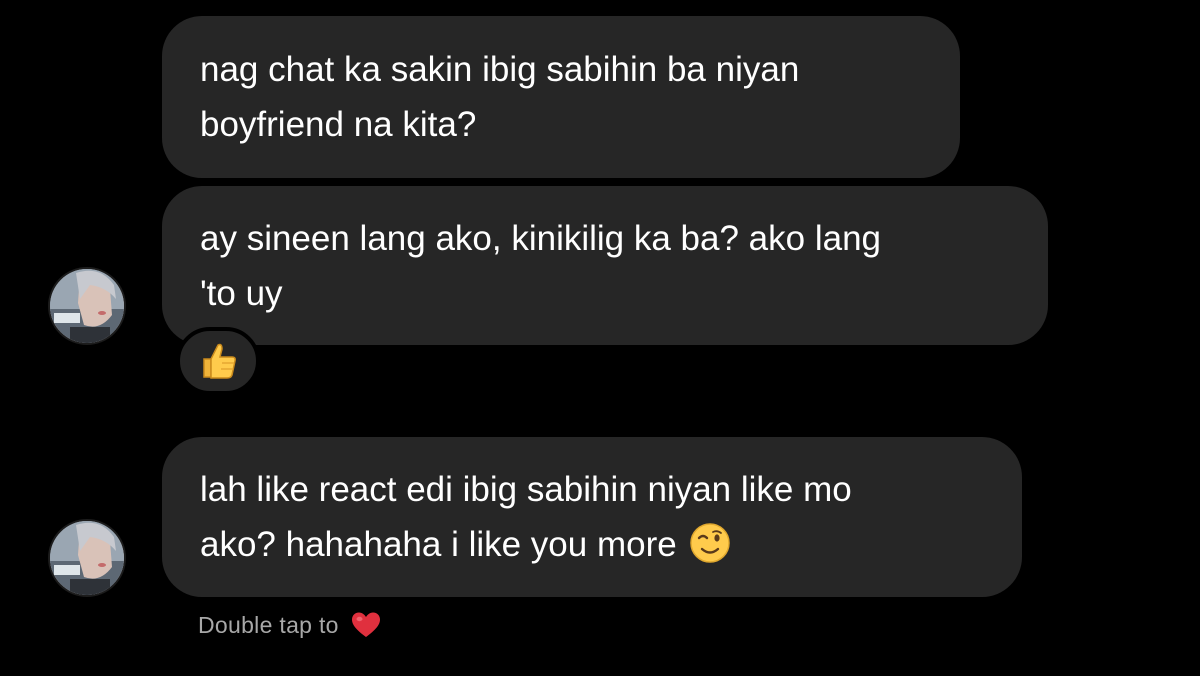 The width and height of the screenshot is (1200, 676). What do you see at coordinates (438, 544) in the screenshot?
I see `message-line-text: ako? hahahaha i like you more` at bounding box center [438, 544].